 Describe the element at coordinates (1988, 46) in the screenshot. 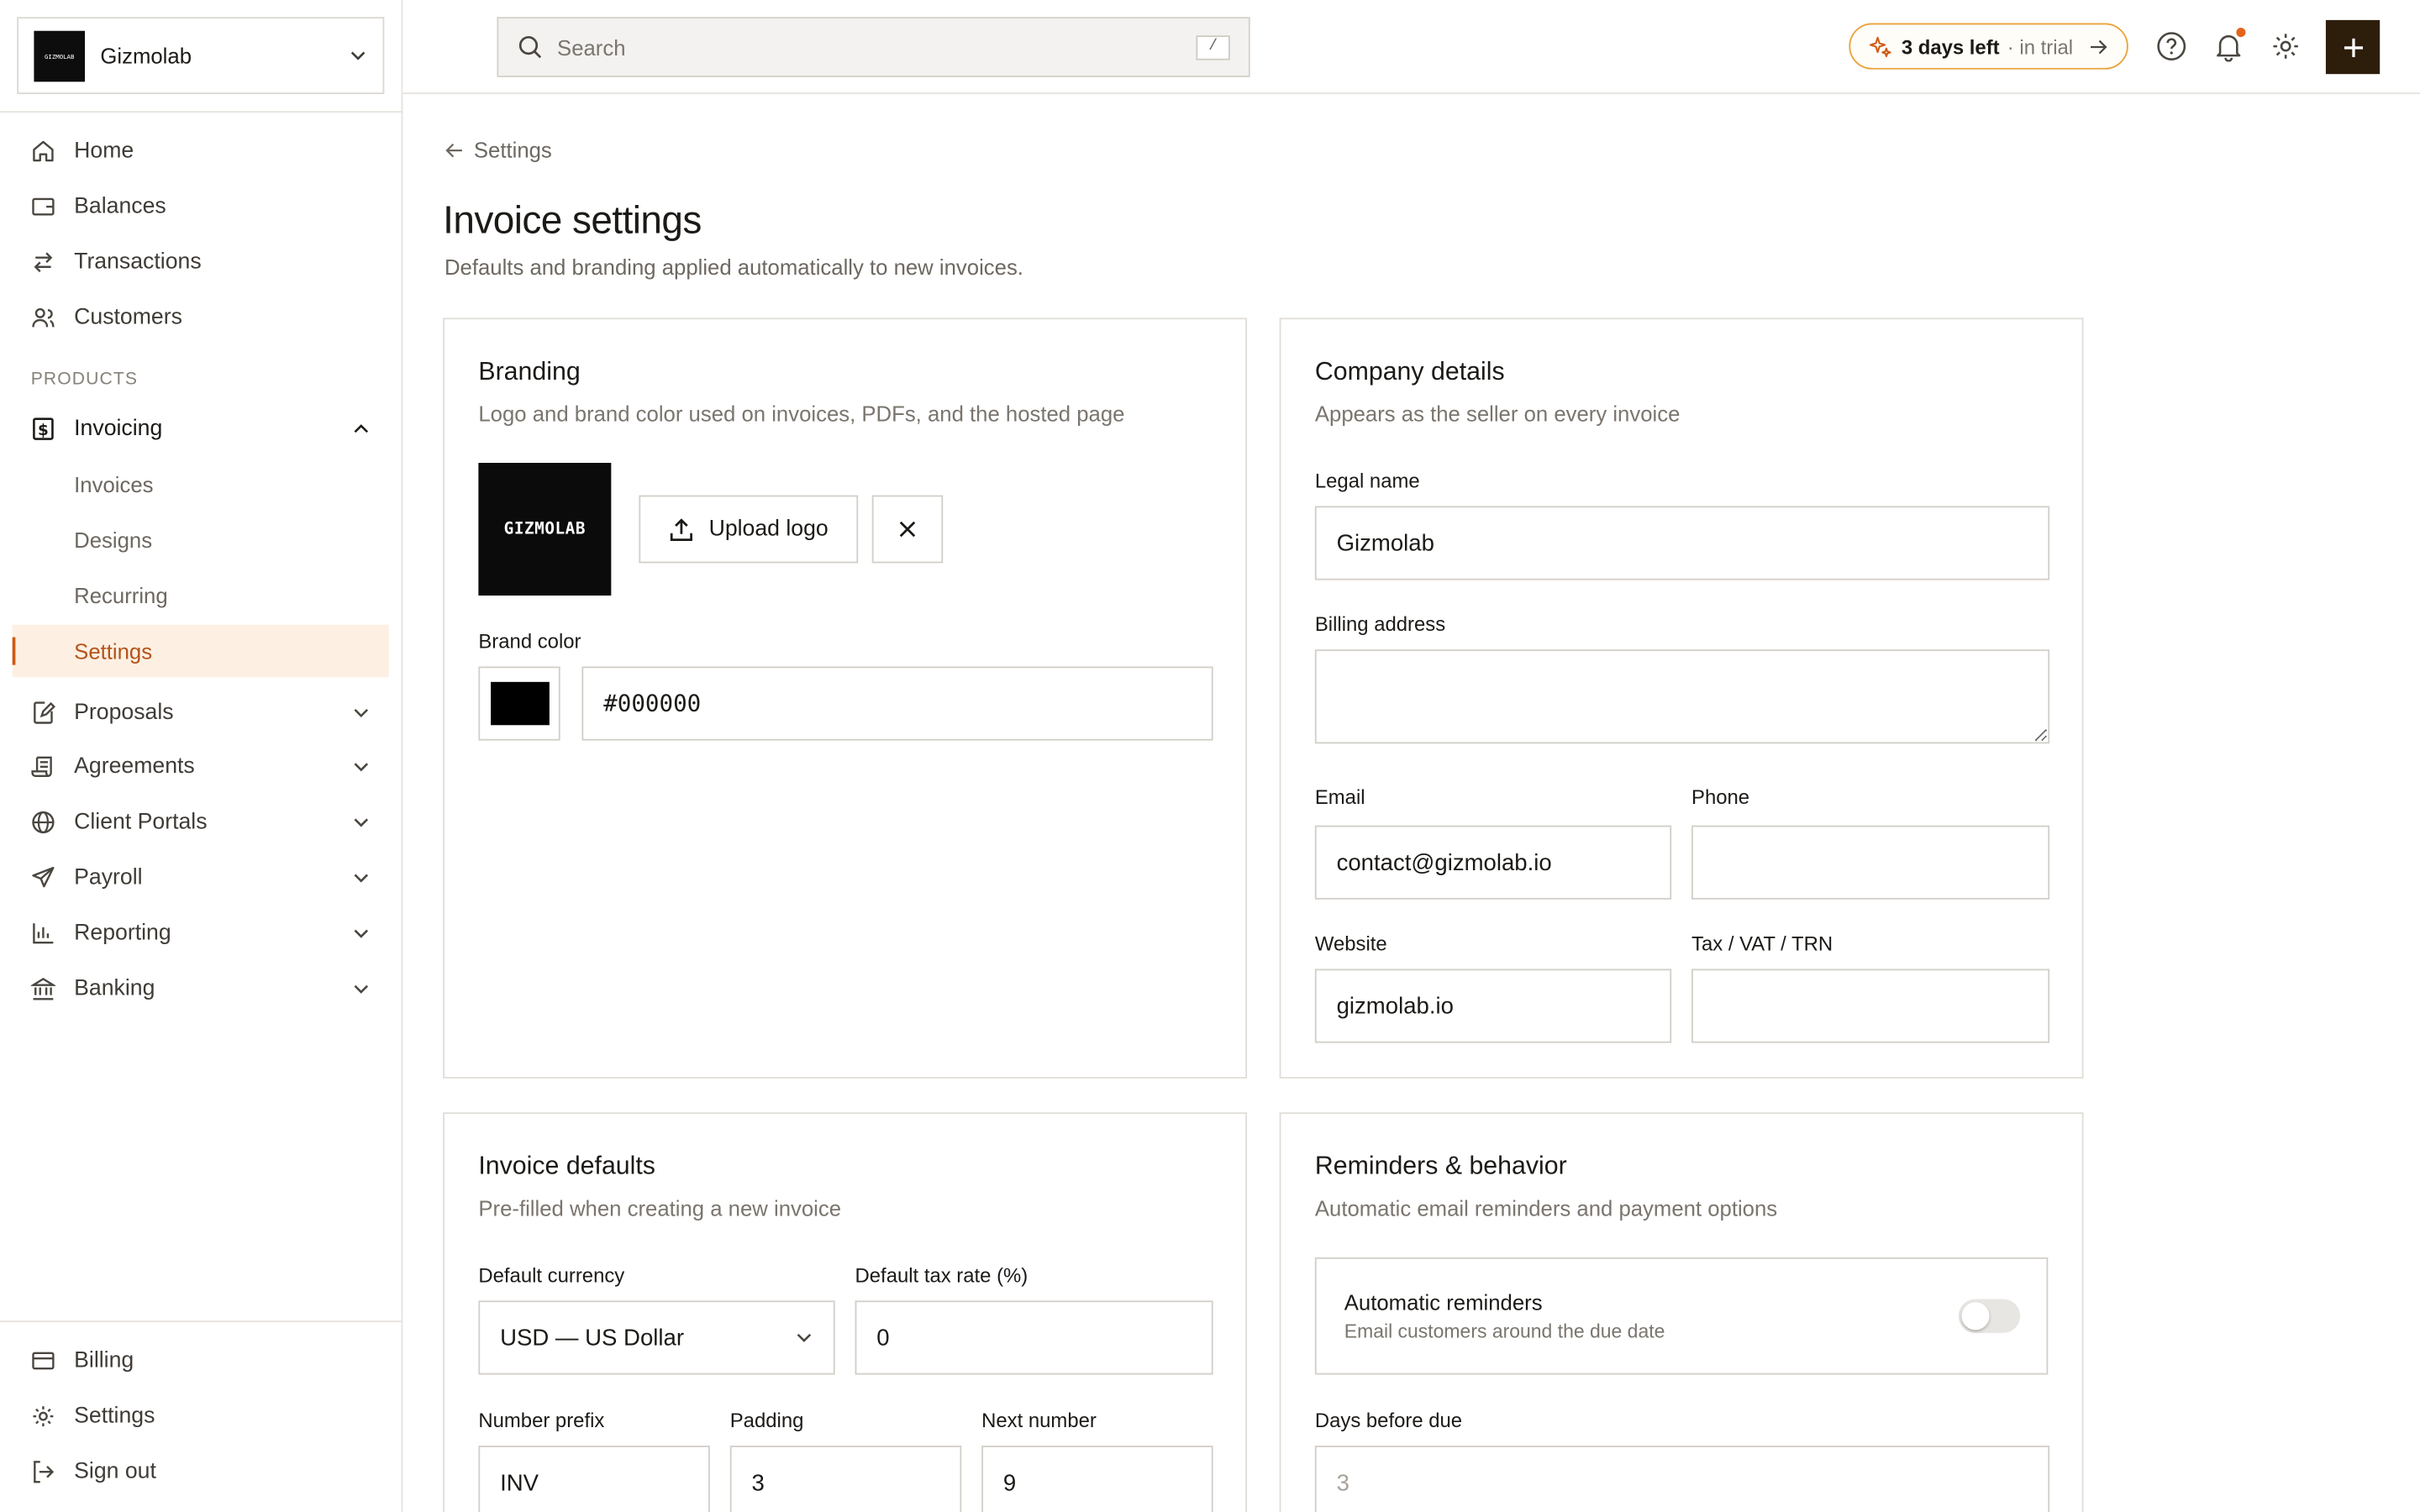

I see `trial-badge: 3 days left · in trial` at that location.